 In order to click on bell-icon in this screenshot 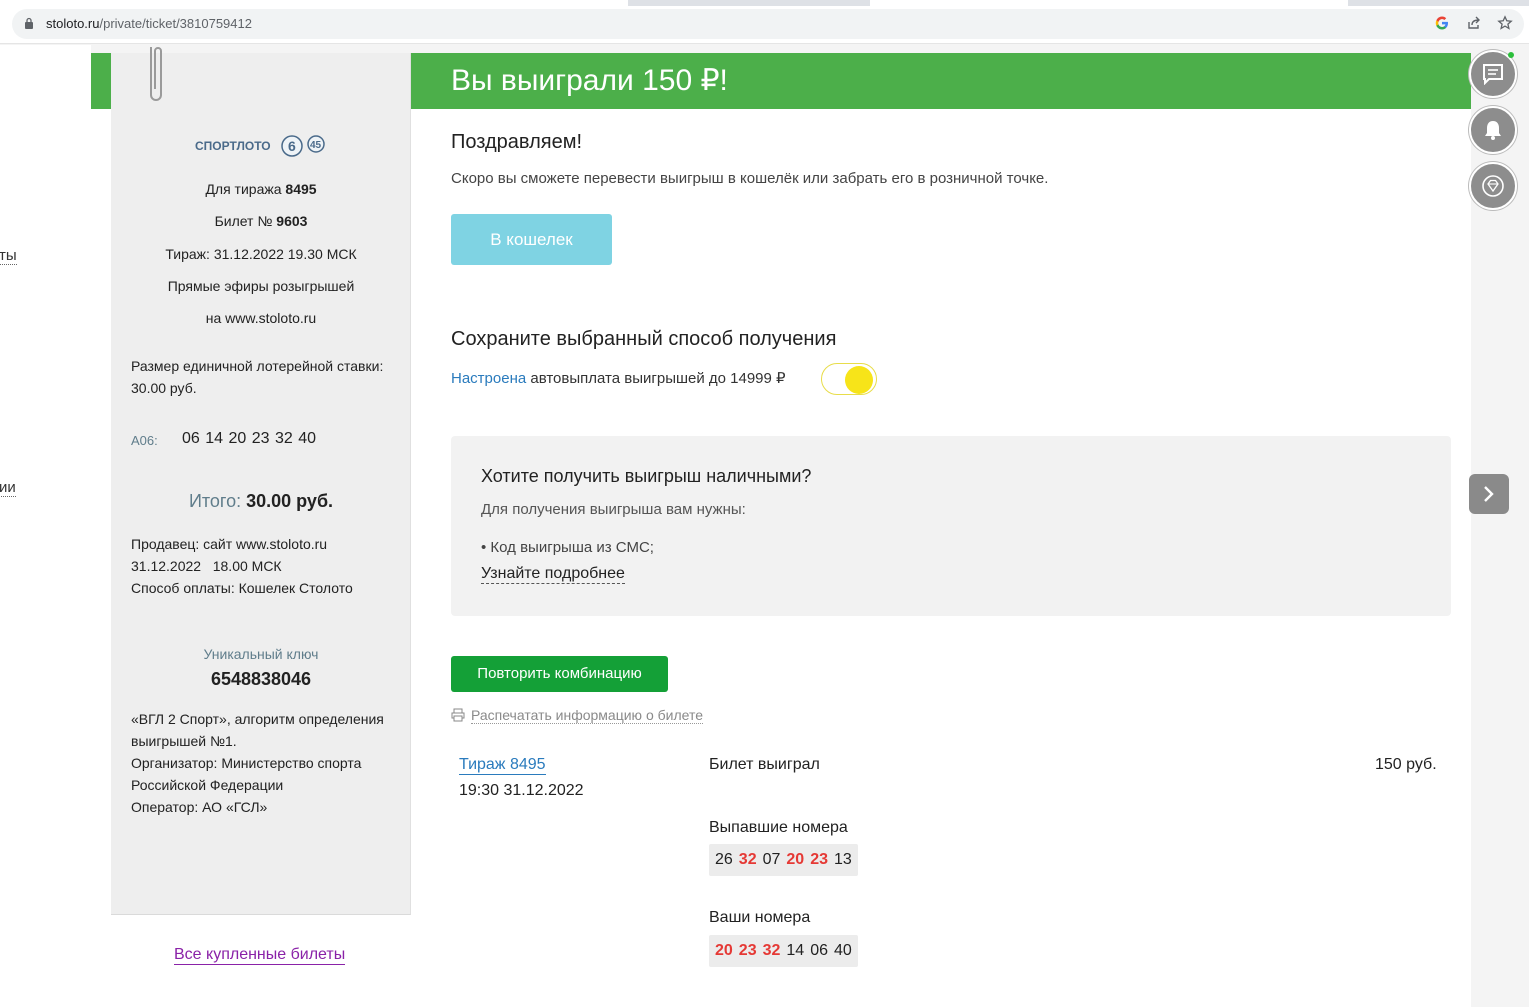, I will do `click(1493, 130)`.